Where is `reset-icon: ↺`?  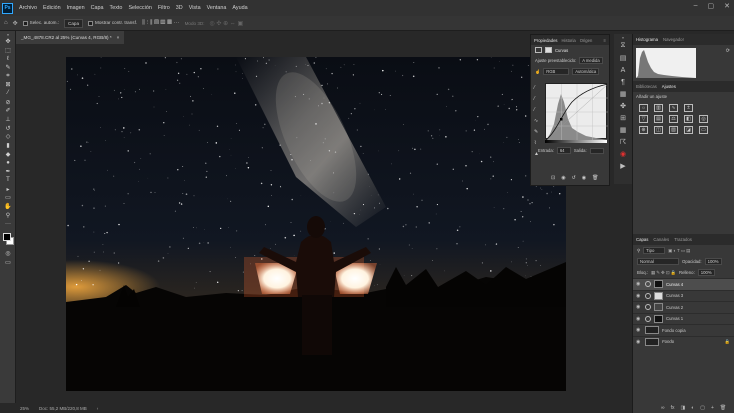
reset-icon: ↺ is located at coordinates (574, 178).